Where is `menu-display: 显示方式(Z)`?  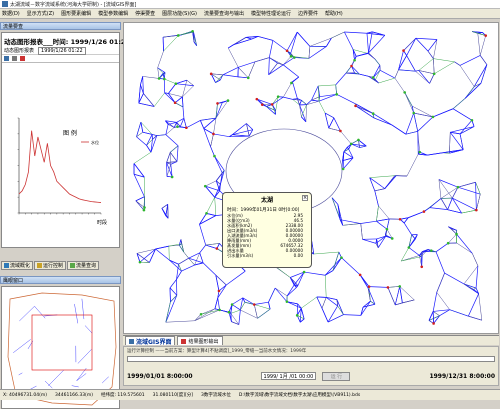 menu-display: 显示方式(Z) is located at coordinates (40, 13).